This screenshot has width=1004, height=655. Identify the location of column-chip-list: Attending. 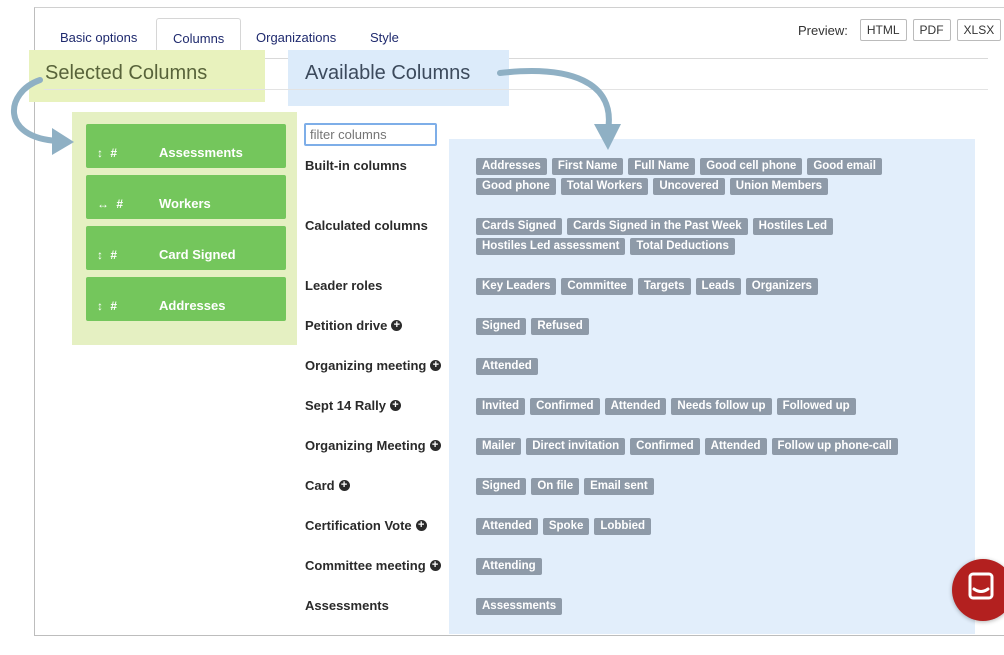
(721, 568).